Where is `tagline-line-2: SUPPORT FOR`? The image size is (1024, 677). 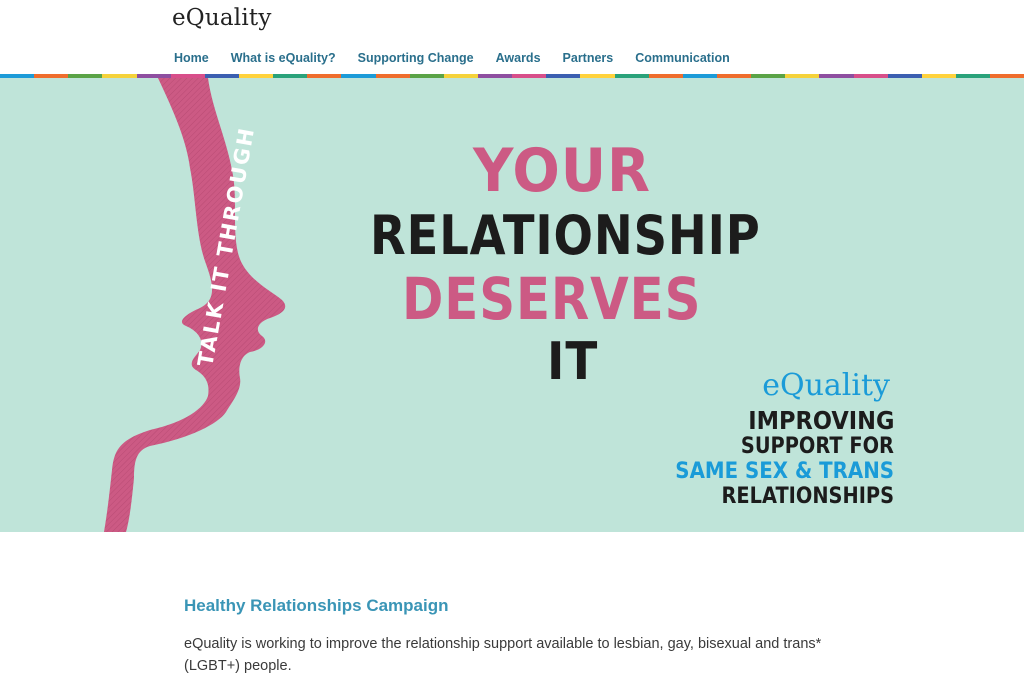 tagline-line-2: SUPPORT FOR is located at coordinates (817, 446).